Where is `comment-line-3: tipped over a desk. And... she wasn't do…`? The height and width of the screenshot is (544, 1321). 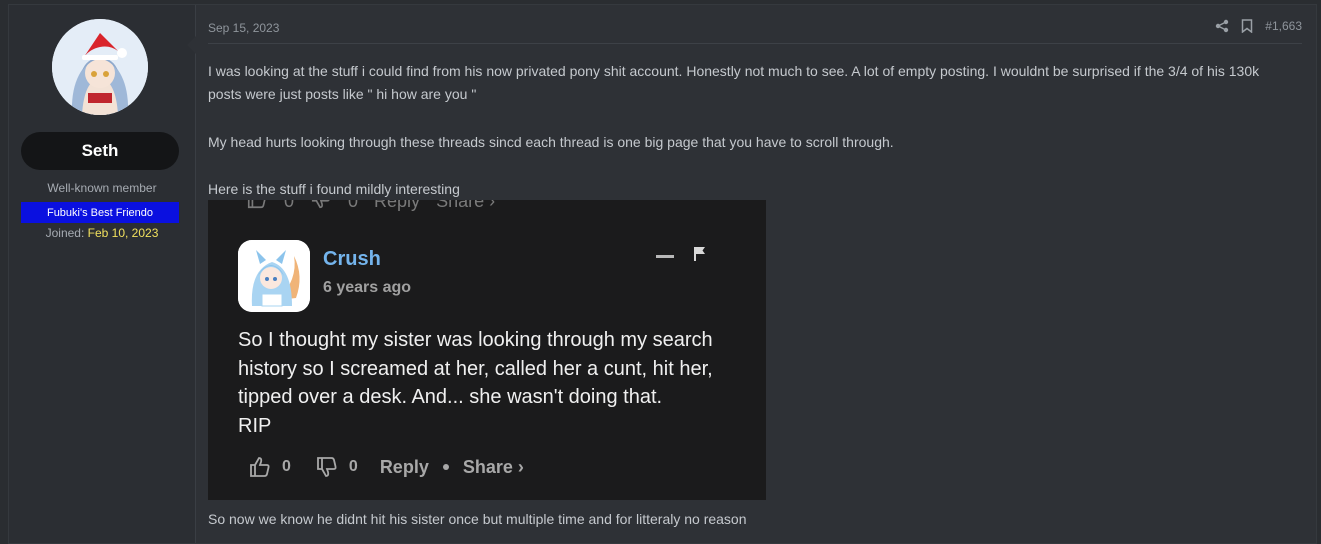 comment-line-3: tipped over a desk. And... she wasn't do… is located at coordinates (450, 397).